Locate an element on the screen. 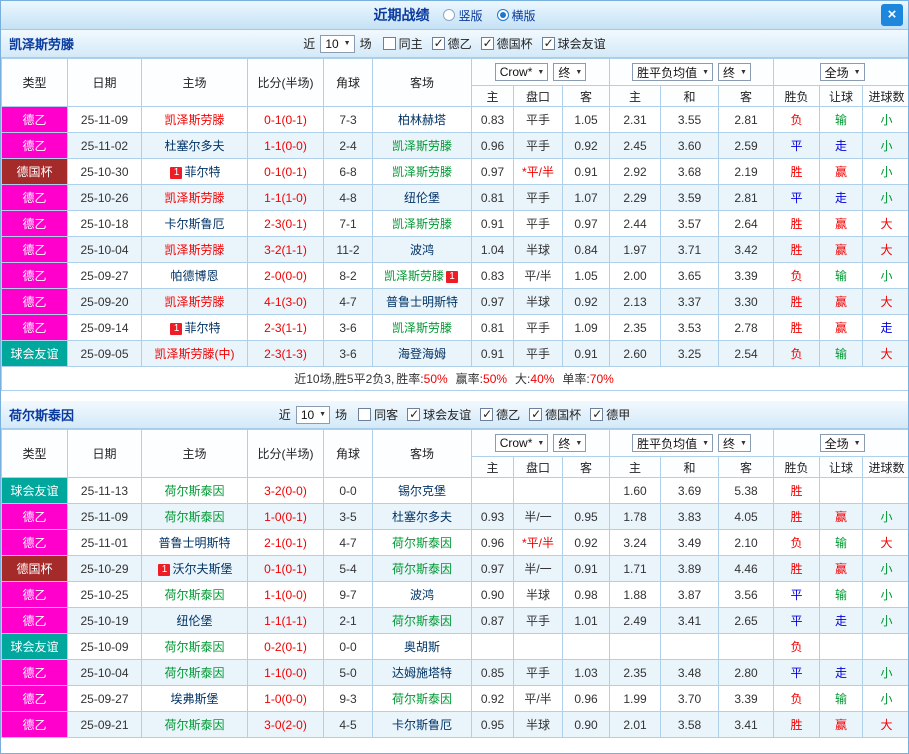  layout-vertical-radio: 竖版 is located at coordinates (463, 15).